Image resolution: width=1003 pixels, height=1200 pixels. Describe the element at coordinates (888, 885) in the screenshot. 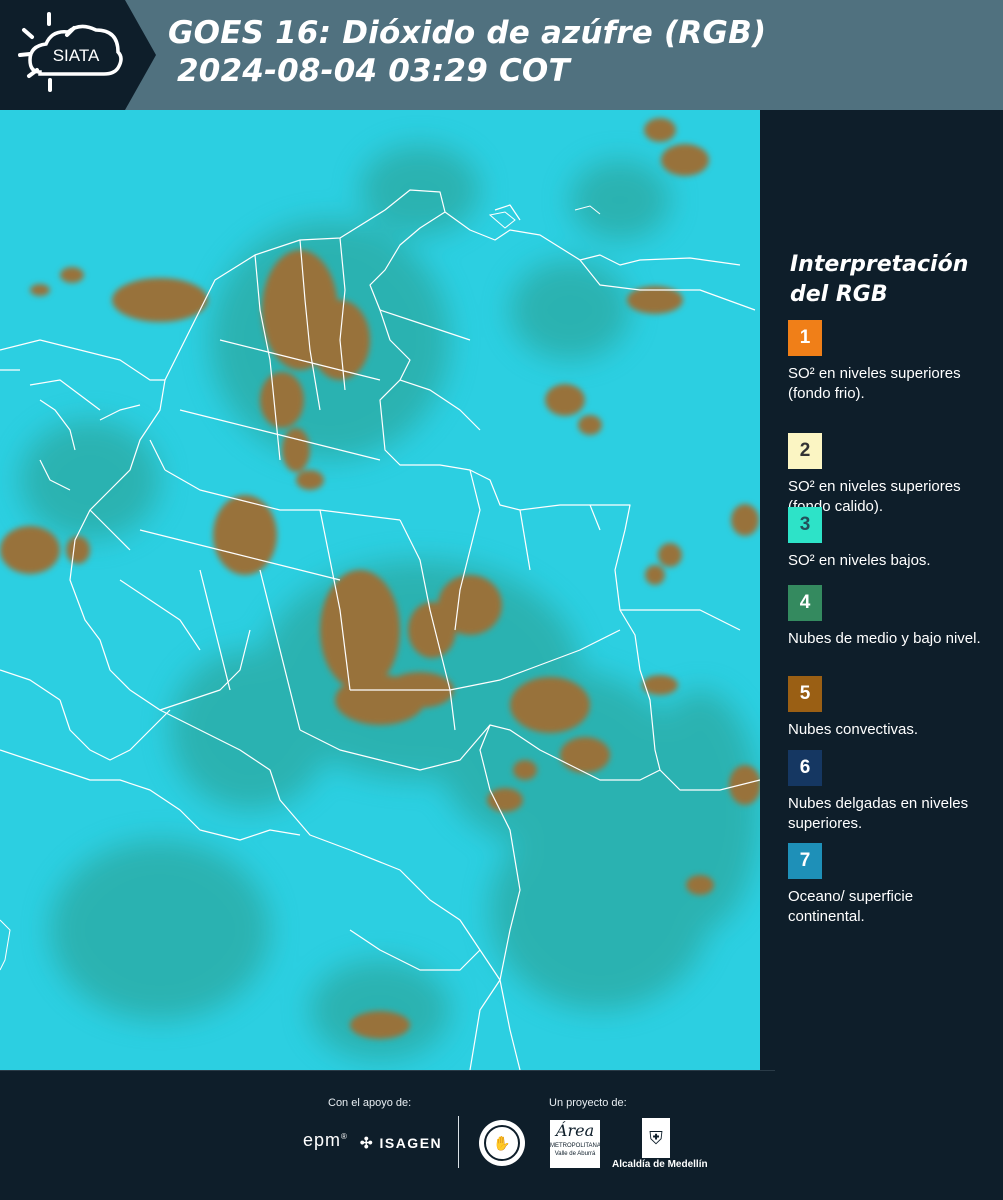

I see `legend-item-7: 7 Oceano/ superficie continental.` at that location.